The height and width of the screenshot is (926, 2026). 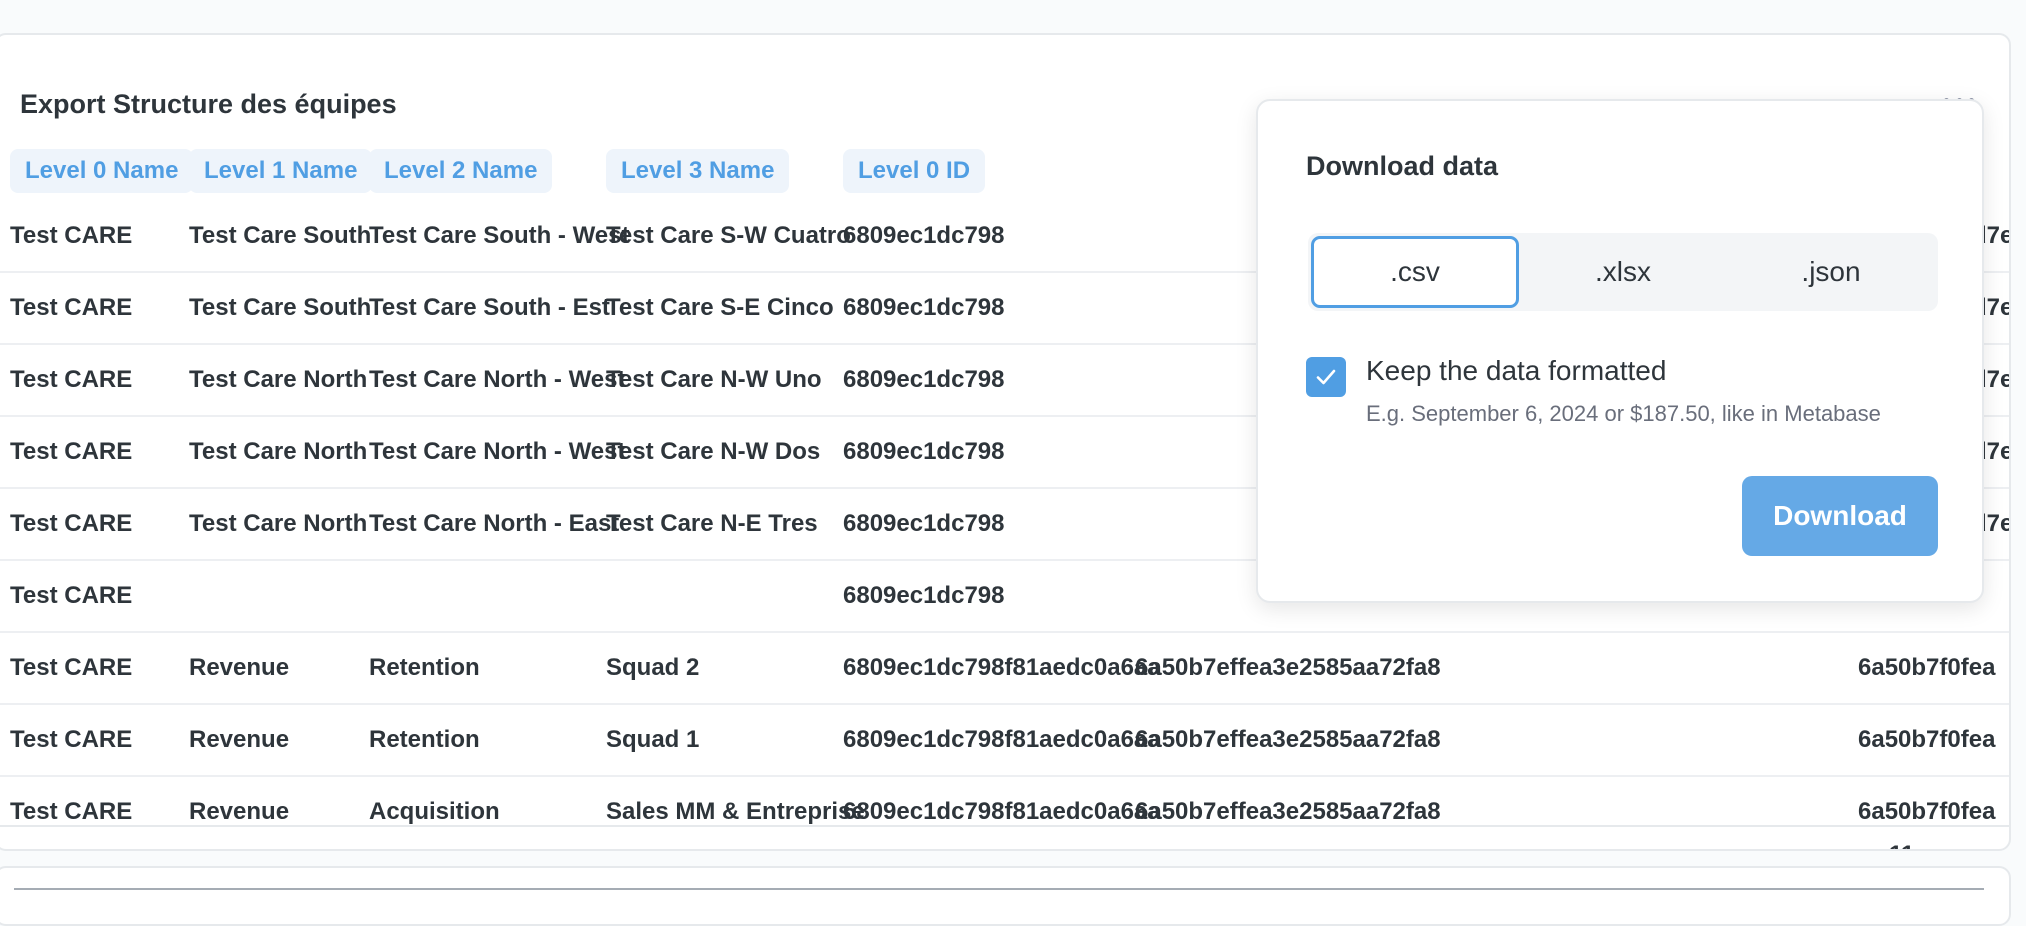 What do you see at coordinates (652, 668) in the screenshot?
I see `table-cell: Squad 2` at bounding box center [652, 668].